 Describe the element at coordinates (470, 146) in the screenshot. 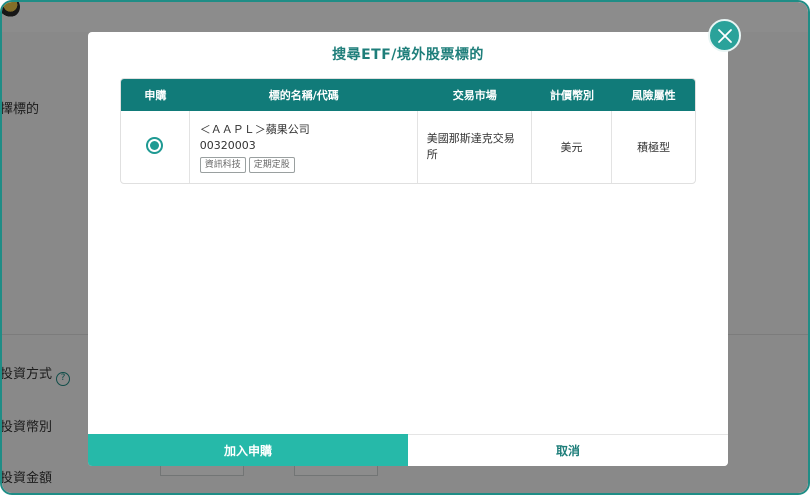

I see `market-text: 美國那斯達克交易所` at that location.